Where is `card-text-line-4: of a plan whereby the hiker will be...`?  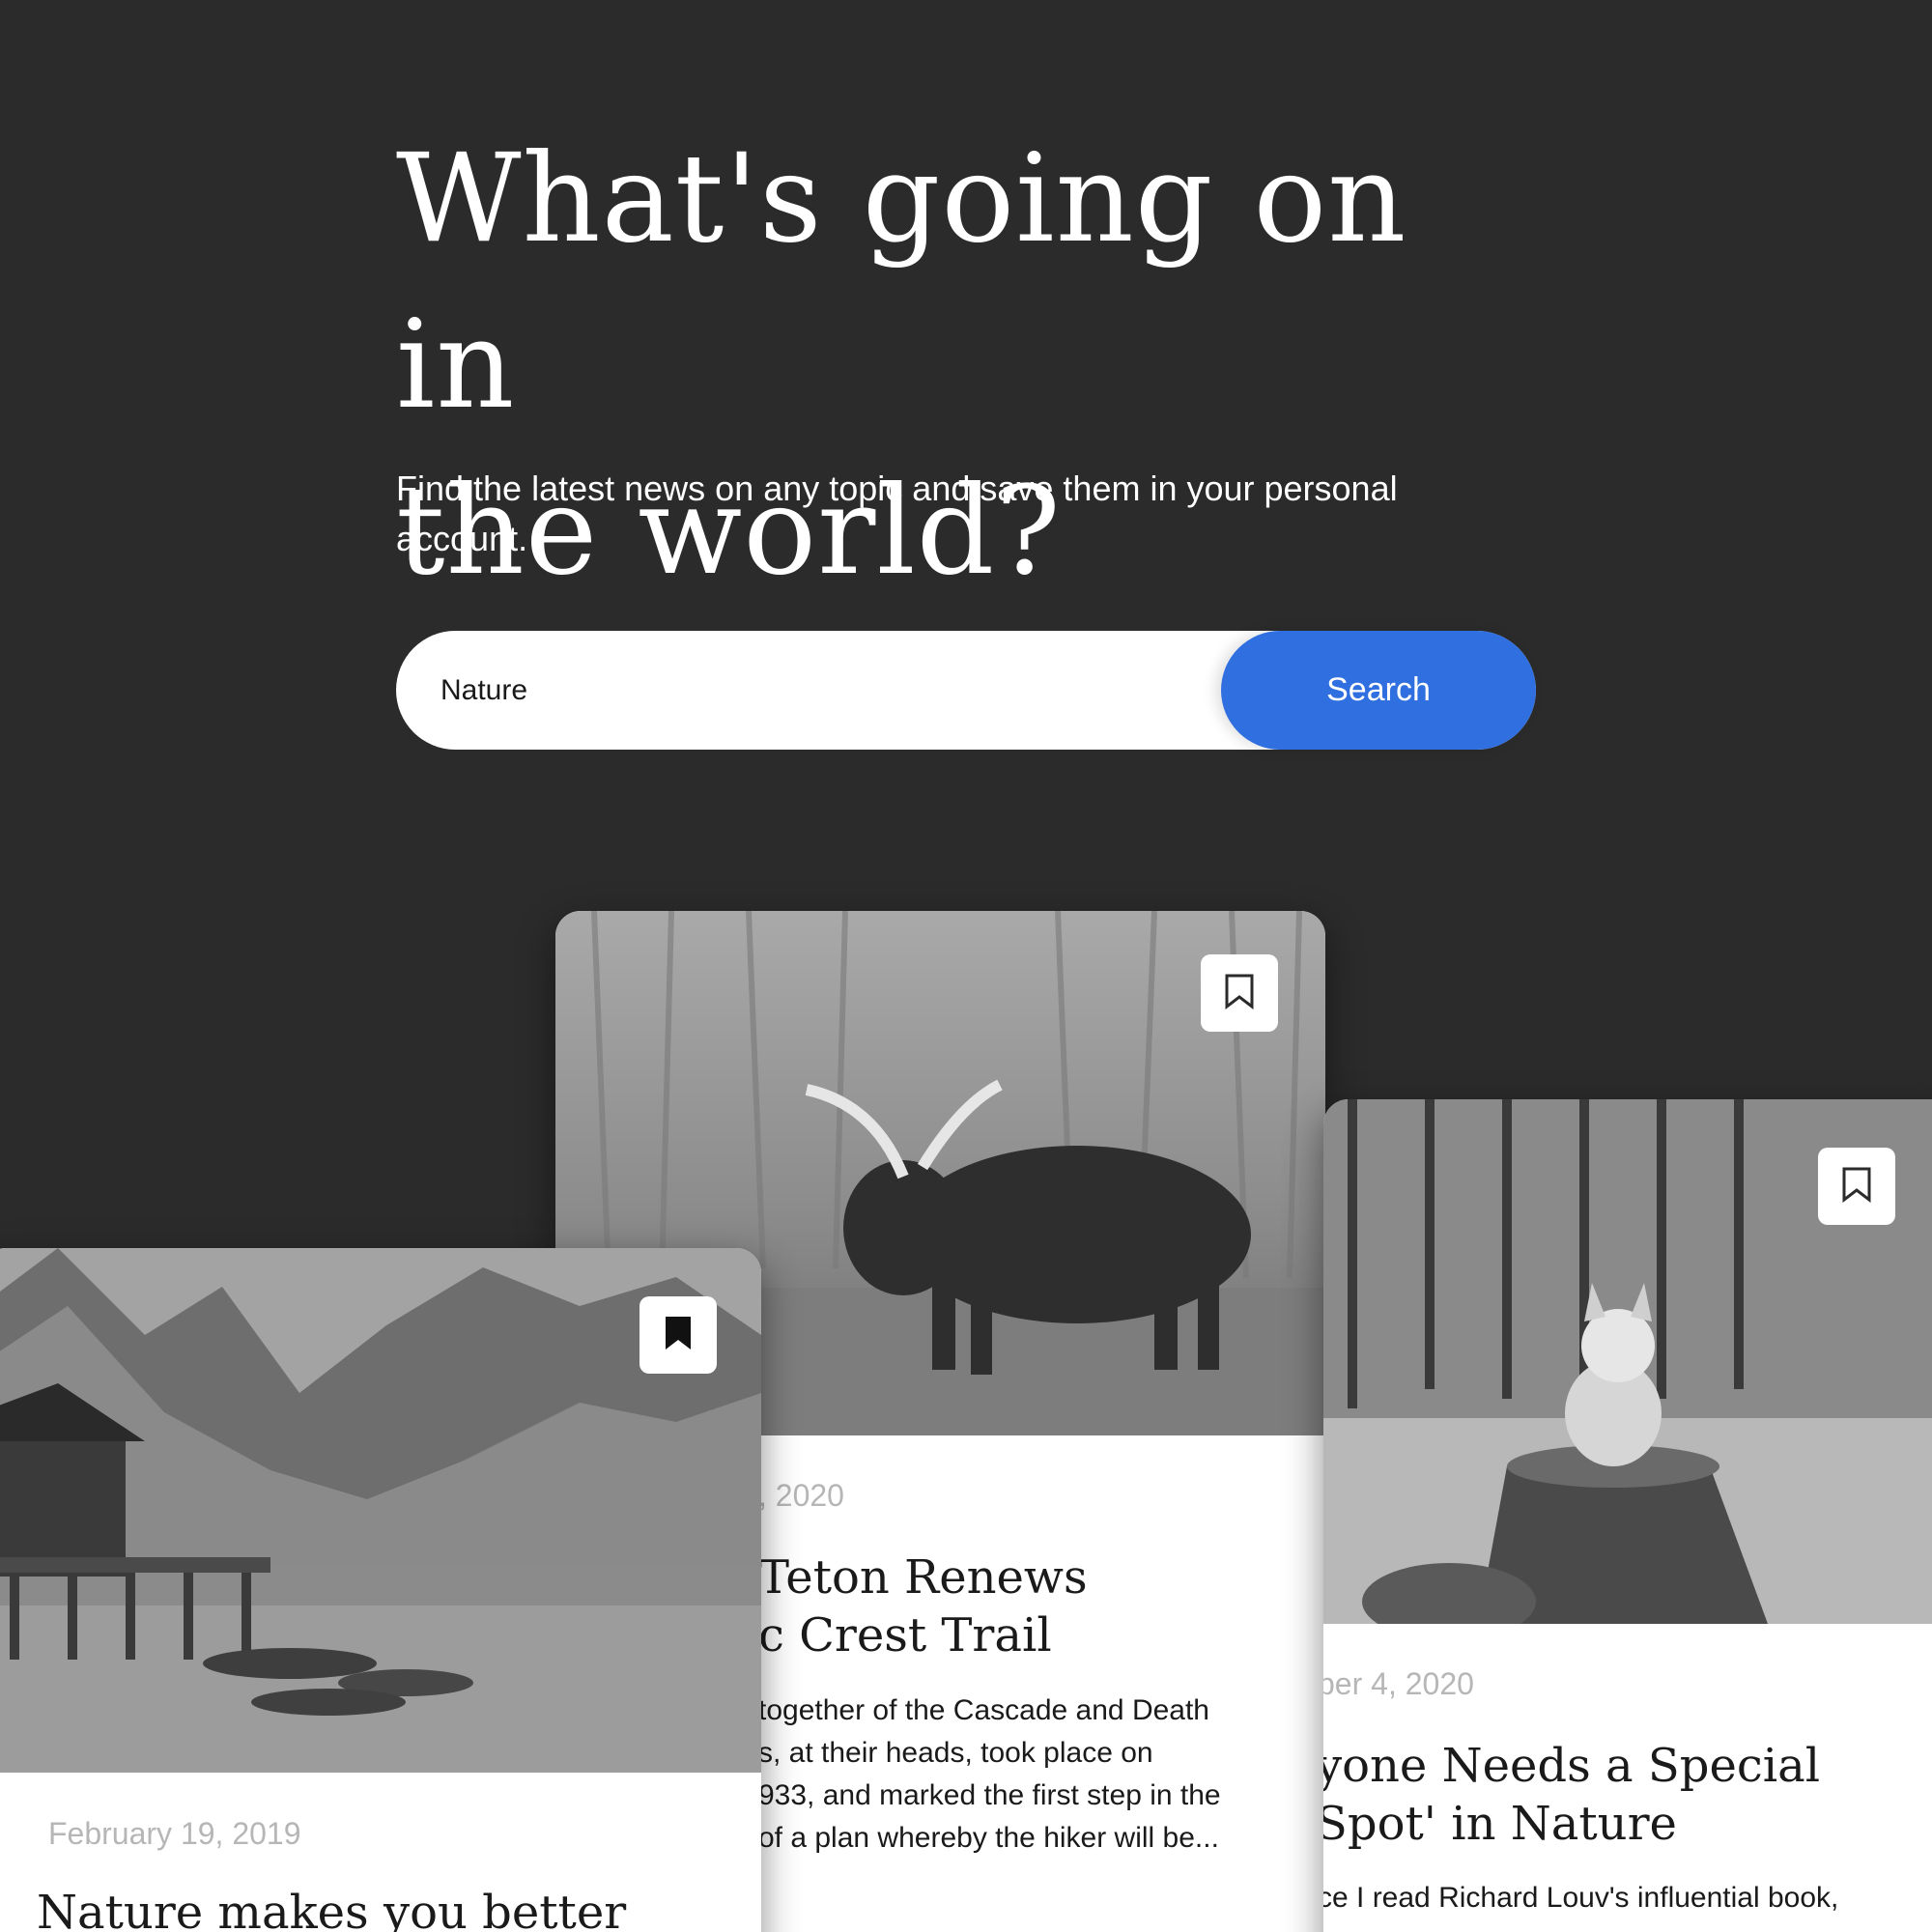 card-text-line-4: of a plan whereby the hiker will be... is located at coordinates (988, 1838).